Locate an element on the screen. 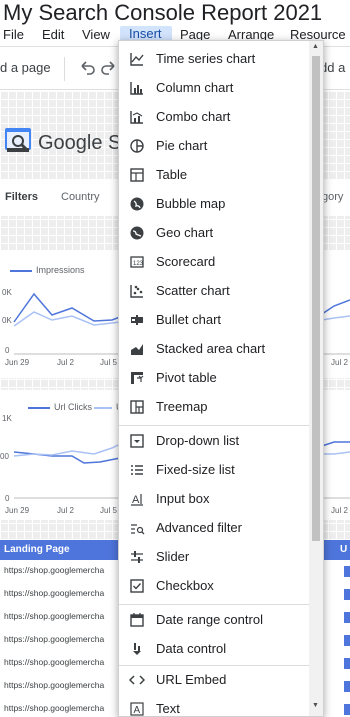 The width and height of the screenshot is (350, 717). insert-bubble-map: Bubble map is located at coordinates (214, 203).